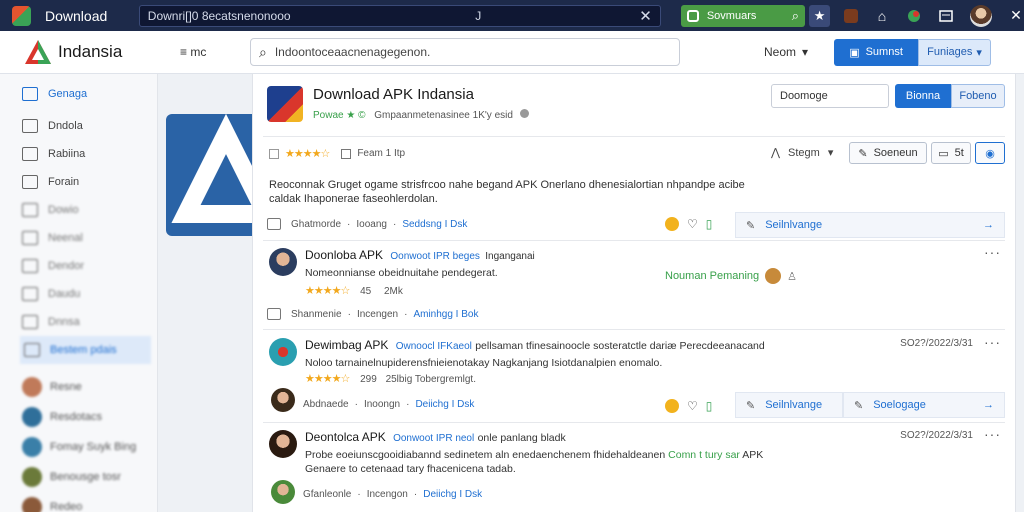 This screenshot has height=512, width=1024. I want to click on action-button: Bionna, so click(923, 96).